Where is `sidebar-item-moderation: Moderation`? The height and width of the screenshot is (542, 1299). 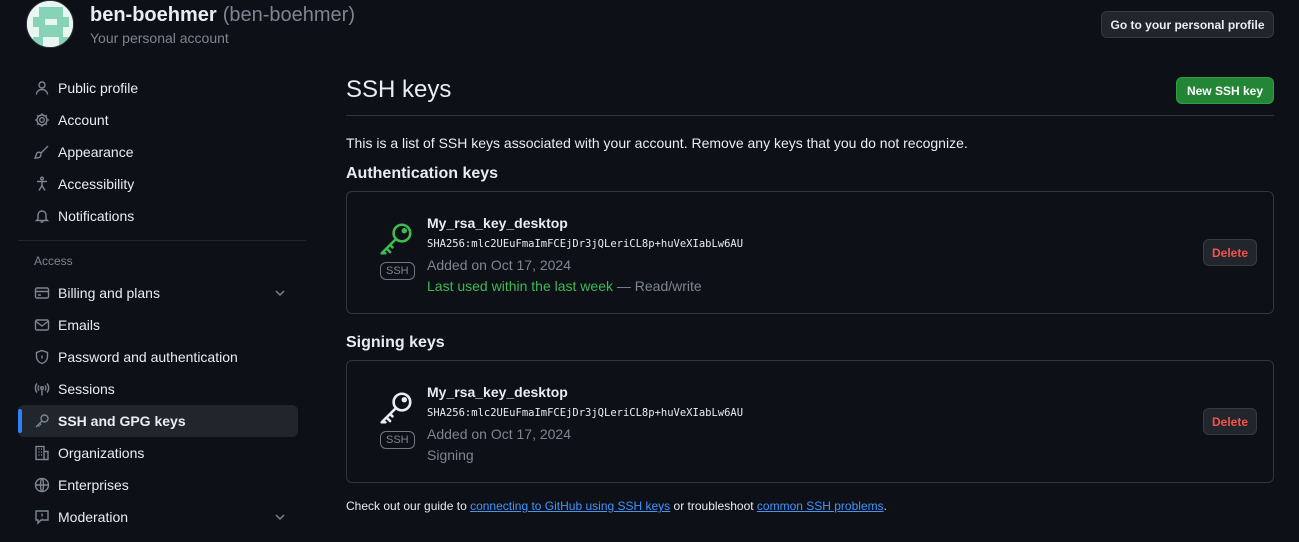
sidebar-item-moderation: Moderation is located at coordinates (158, 517).